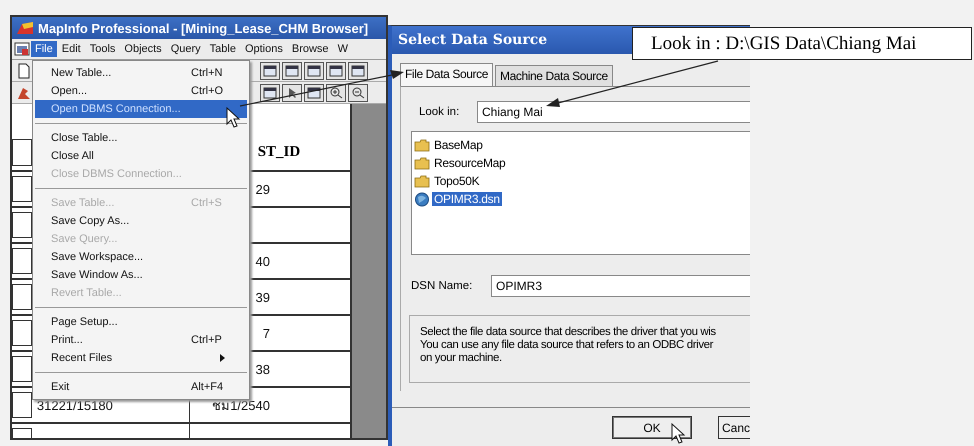 This screenshot has width=974, height=446. What do you see at coordinates (343, 49) in the screenshot?
I see `menu-item: W` at bounding box center [343, 49].